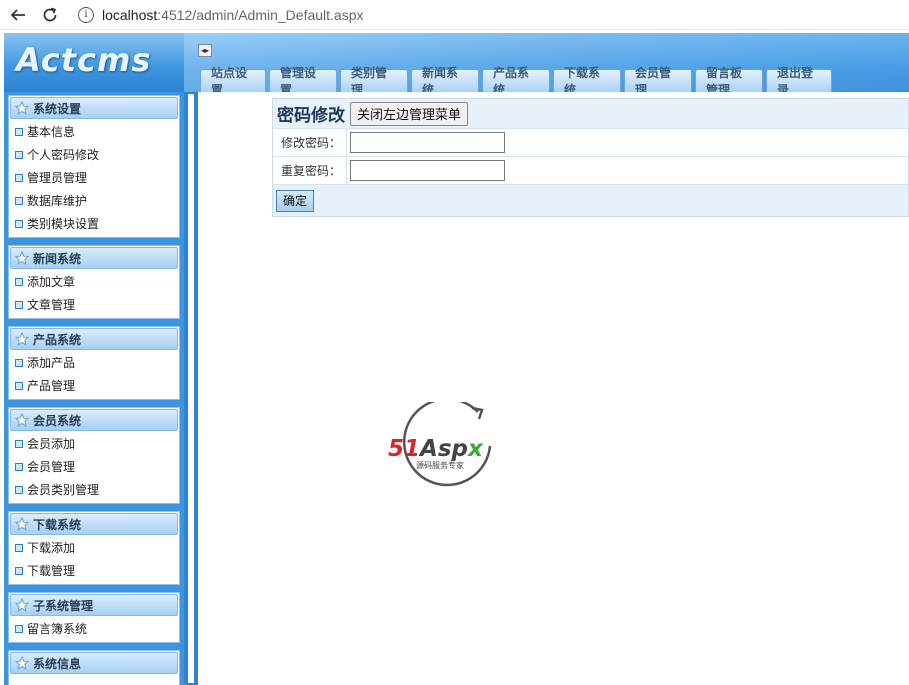 This screenshot has height=685, width=909. I want to click on menu-item-change-password: 个人密码修改, so click(94, 154).